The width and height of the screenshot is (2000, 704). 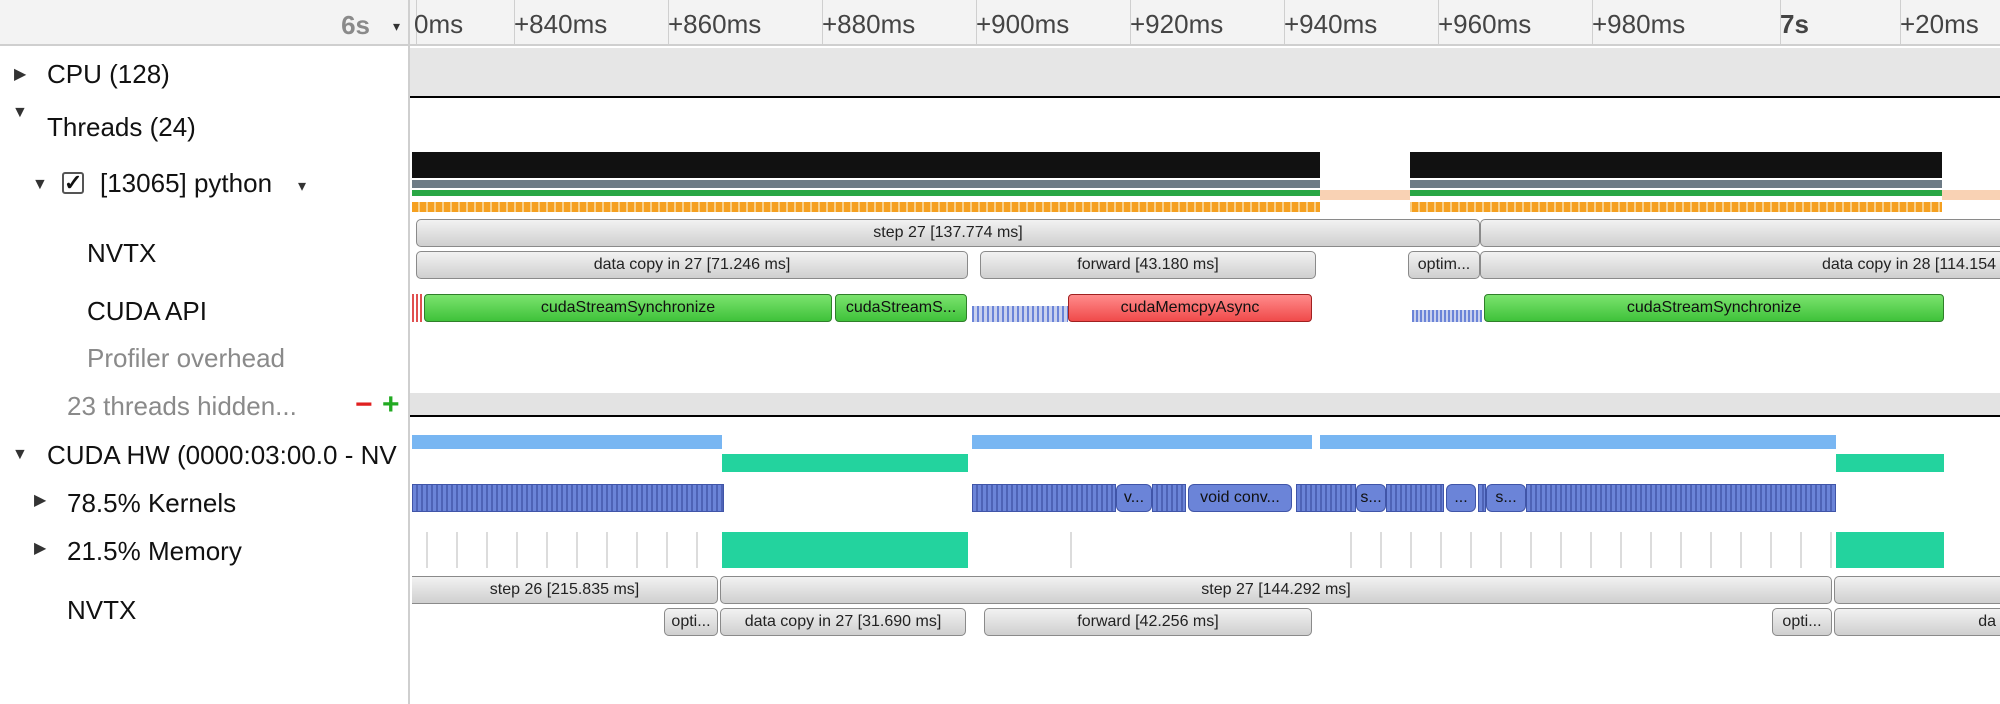 What do you see at coordinates (1148, 622) in the screenshot?
I see `nvtx-range-forward-hw: forward [42.256 ms]` at bounding box center [1148, 622].